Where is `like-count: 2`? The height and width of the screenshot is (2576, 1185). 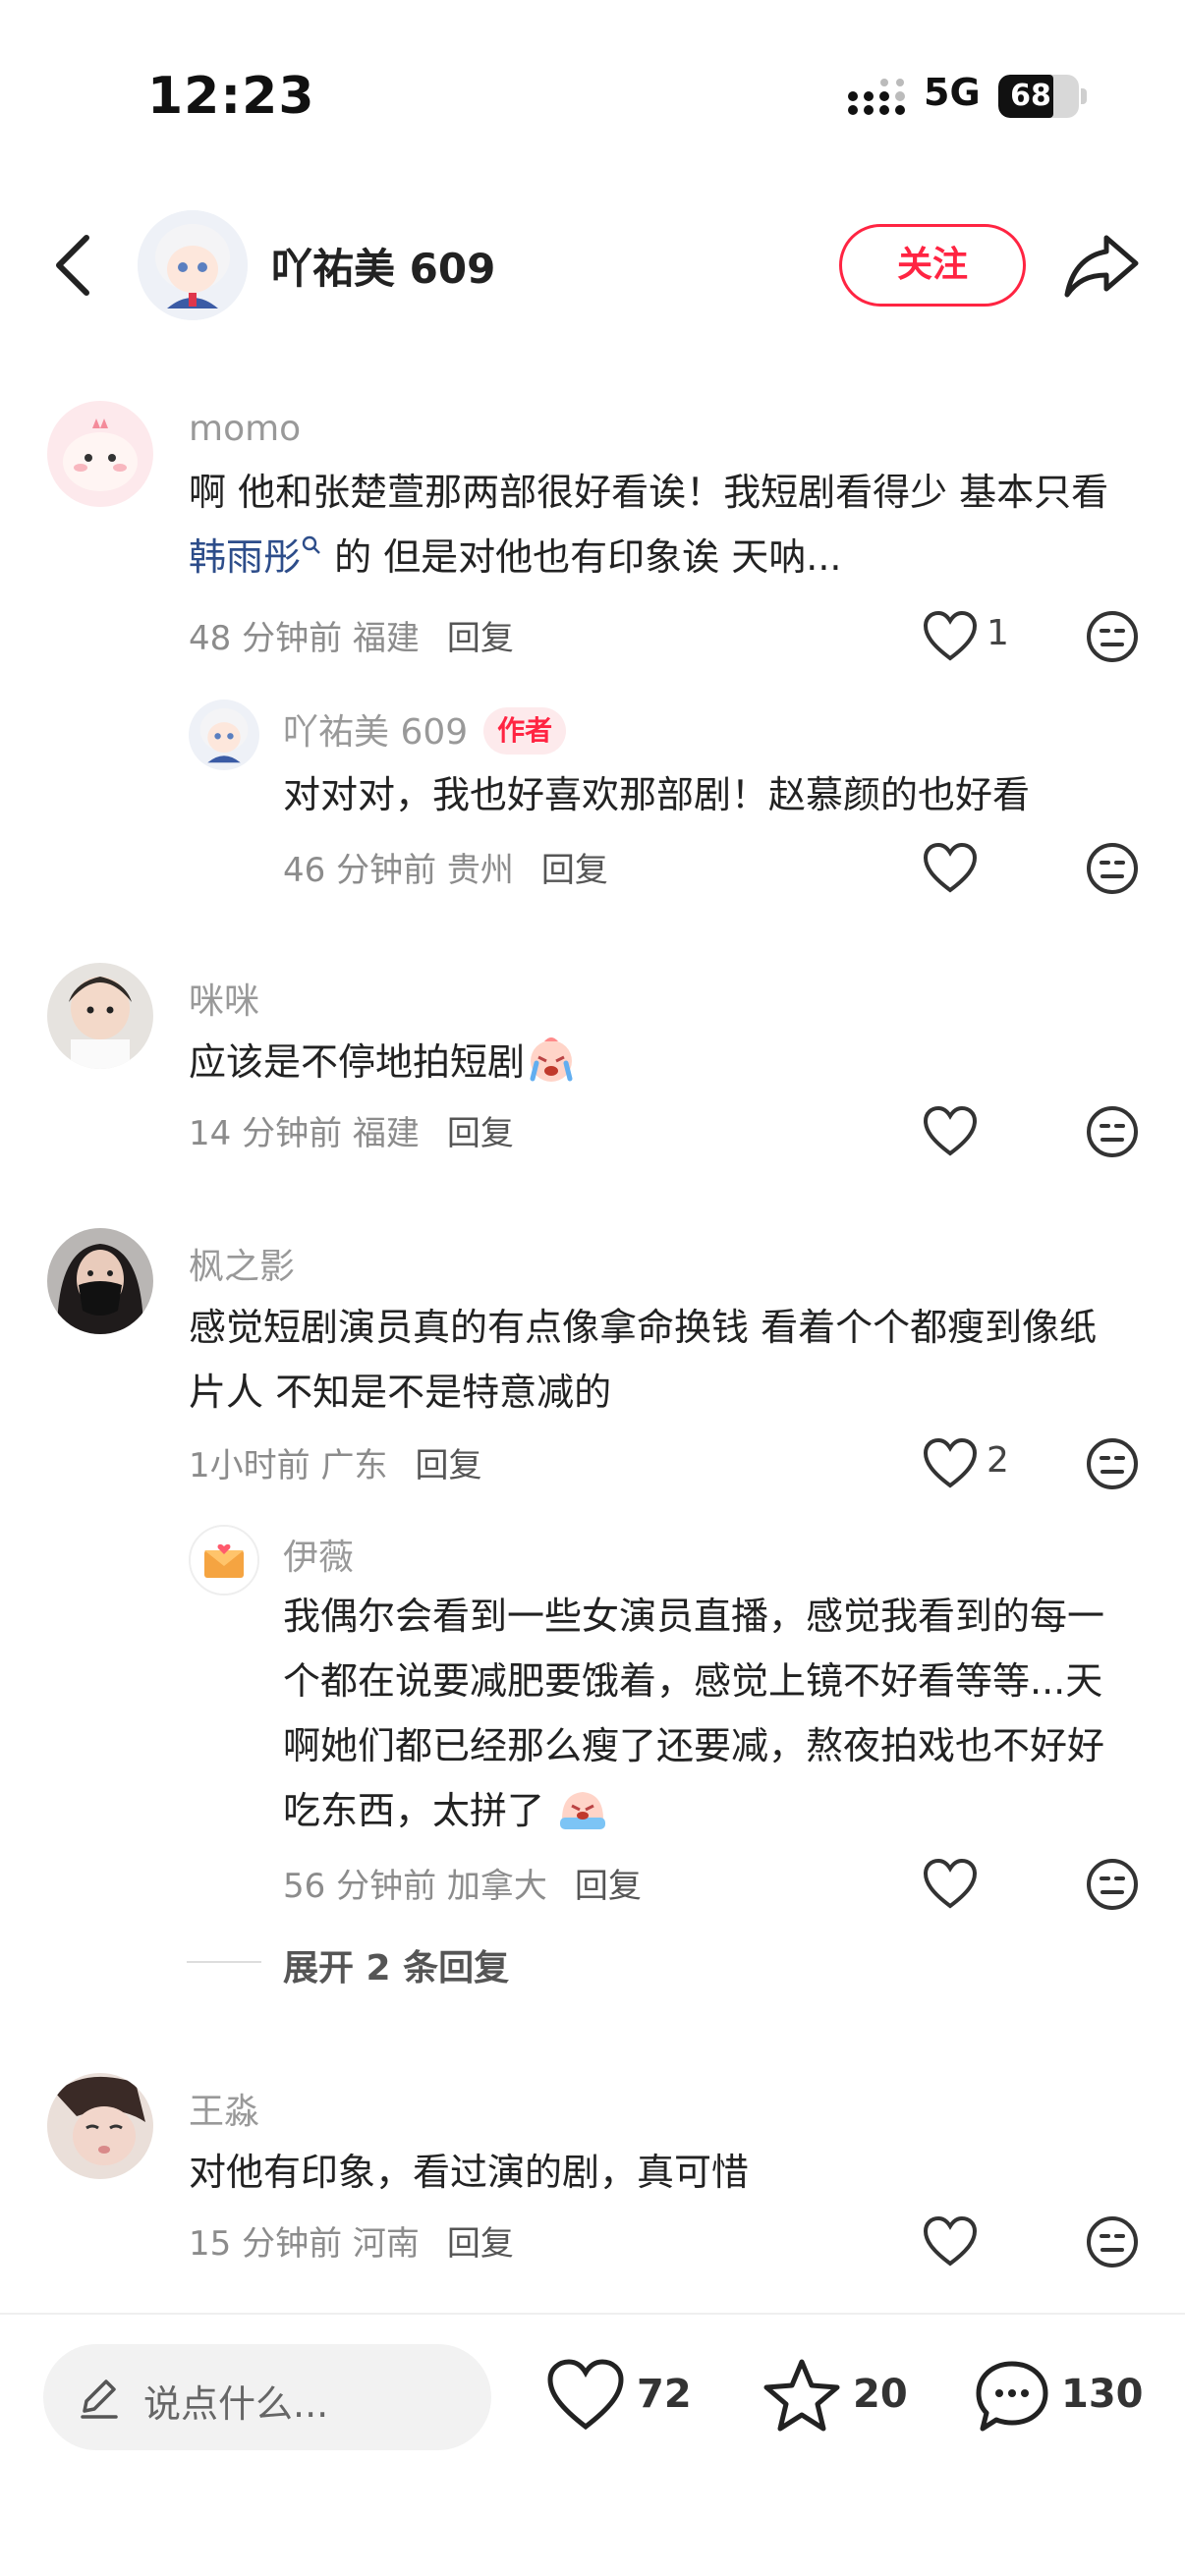
like-count: 2 is located at coordinates (998, 1460).